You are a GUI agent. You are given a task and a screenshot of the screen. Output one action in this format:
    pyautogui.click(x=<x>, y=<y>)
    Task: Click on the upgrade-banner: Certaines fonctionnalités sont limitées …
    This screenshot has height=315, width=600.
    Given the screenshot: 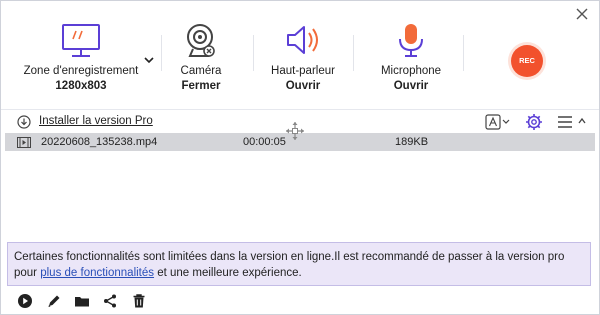 What is the action you would take?
    pyautogui.click(x=299, y=264)
    